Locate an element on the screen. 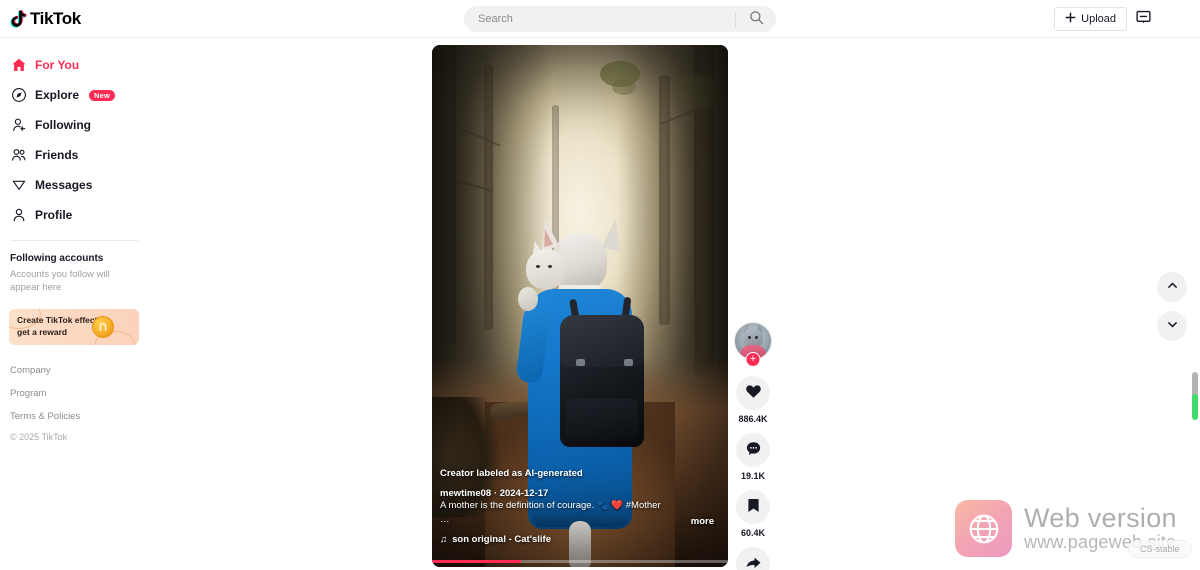  kitten-head is located at coordinates (546, 269).